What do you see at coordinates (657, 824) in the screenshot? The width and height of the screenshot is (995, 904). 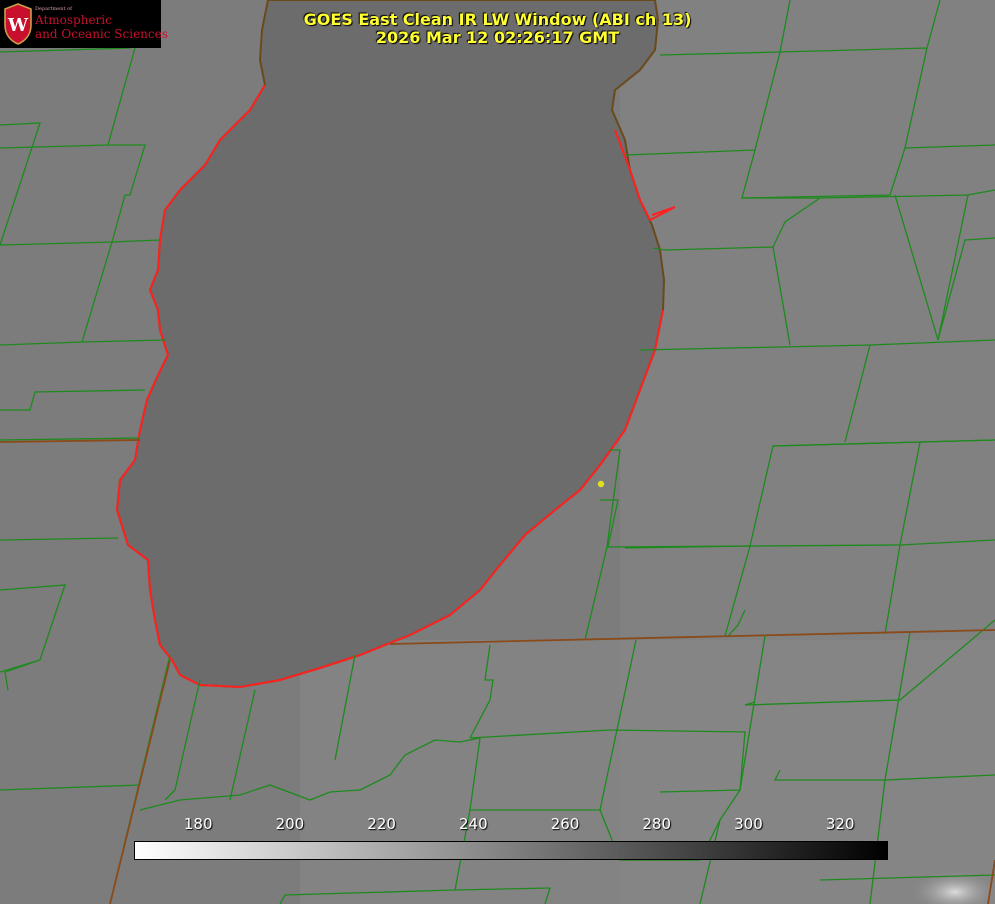 I see `colorbar-tick-label: 280` at bounding box center [657, 824].